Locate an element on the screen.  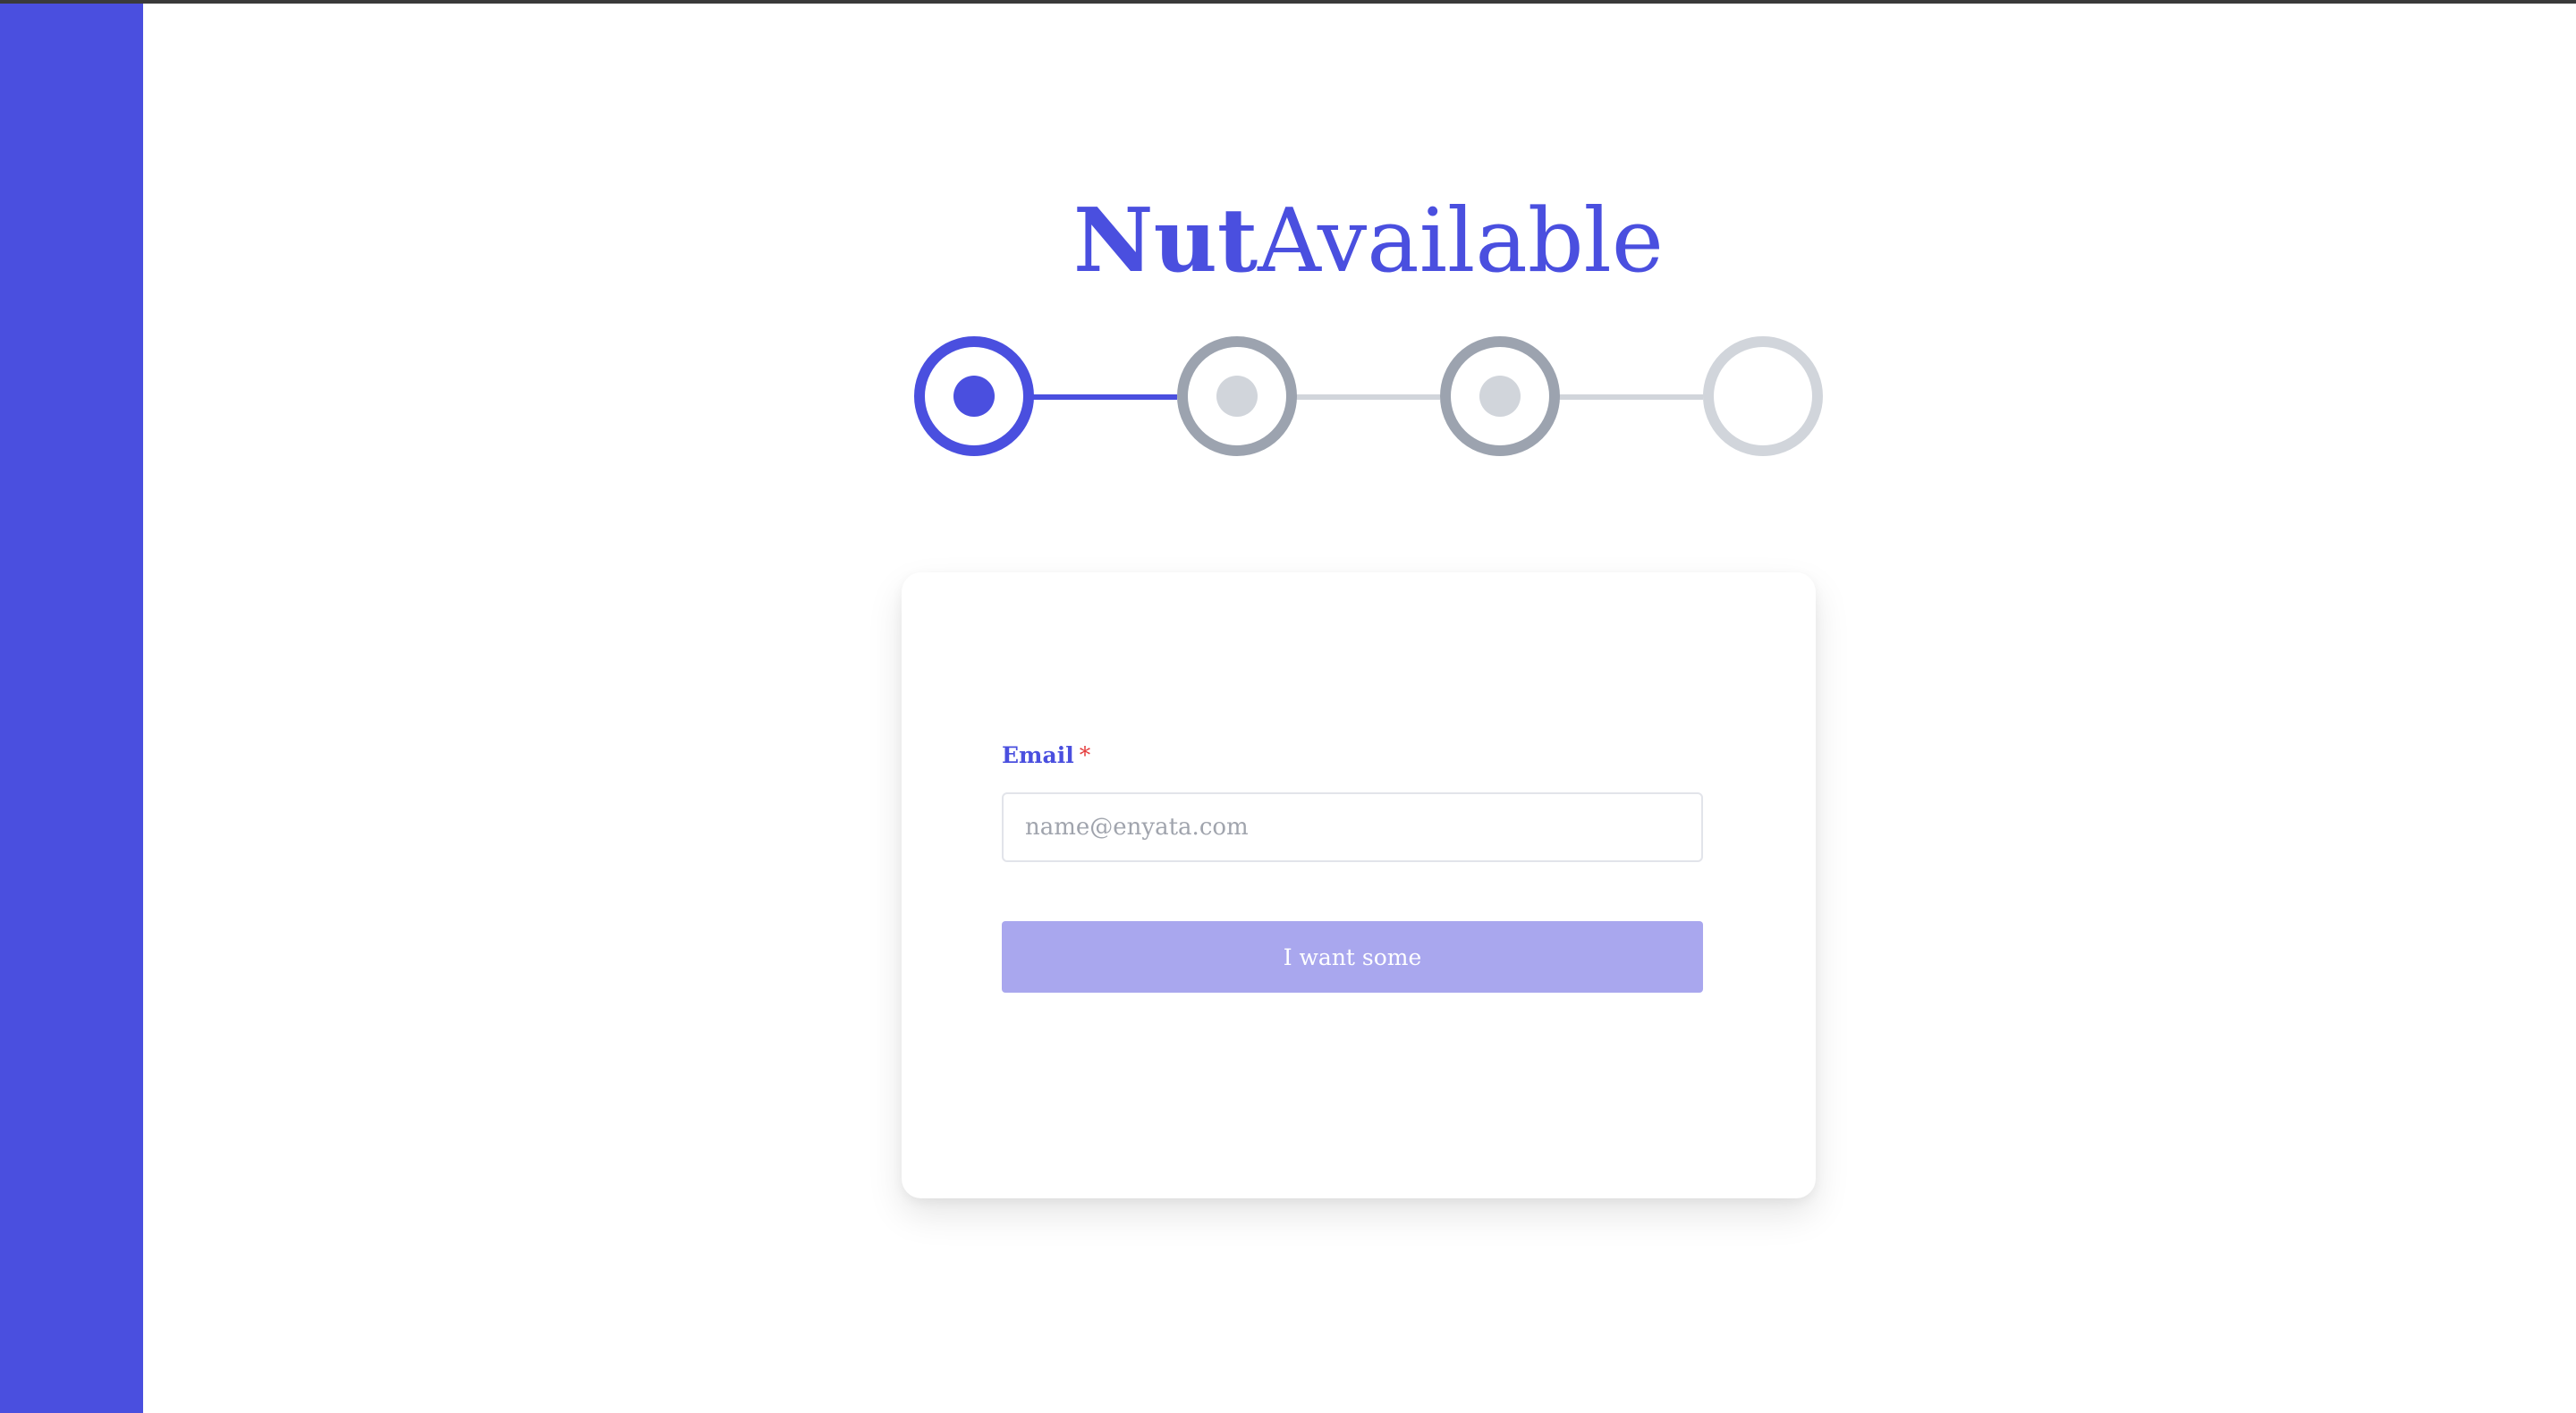
step-1-dot is located at coordinates (974, 396).